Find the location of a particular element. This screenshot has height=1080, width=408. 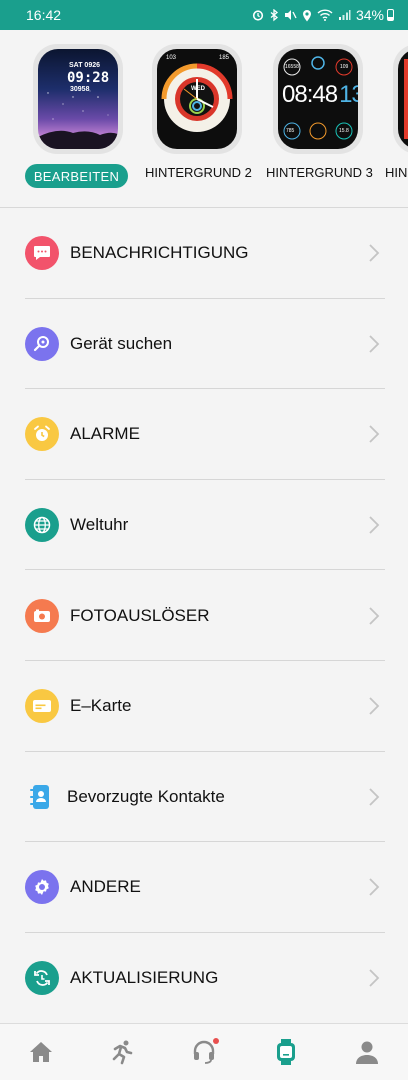

galaxy-face-image: SAT 0926 09:28 30958 is located at coordinates (78, 99).